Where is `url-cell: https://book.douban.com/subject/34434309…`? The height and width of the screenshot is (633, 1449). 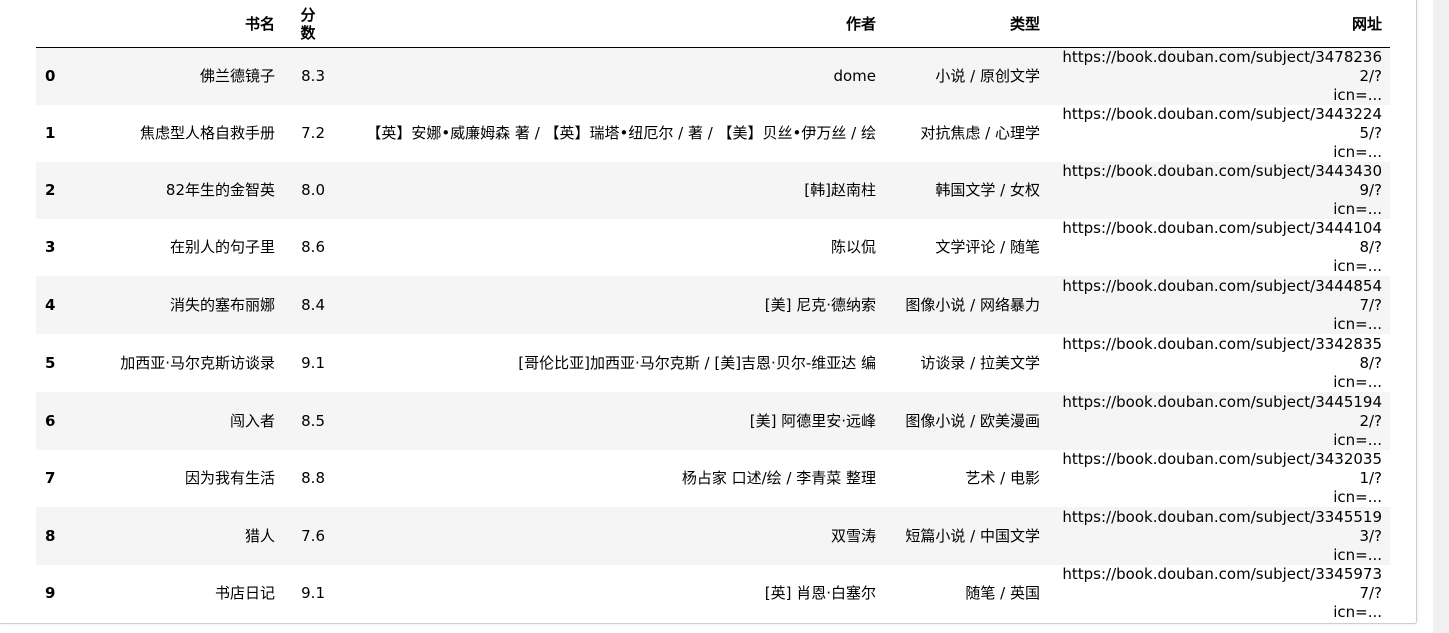
url-cell: https://book.douban.com/subject/34434309… is located at coordinates (1219, 190).